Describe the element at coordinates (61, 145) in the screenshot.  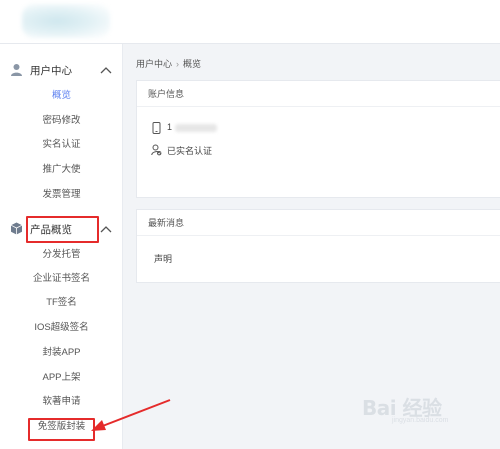
I see `sidebar-item-verification: 实名认证` at that location.